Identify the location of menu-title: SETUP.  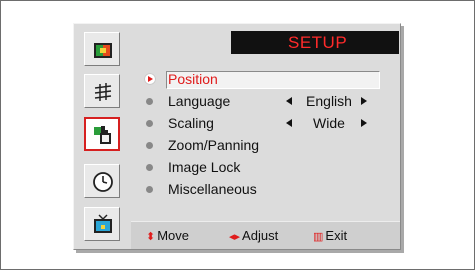
(318, 42).